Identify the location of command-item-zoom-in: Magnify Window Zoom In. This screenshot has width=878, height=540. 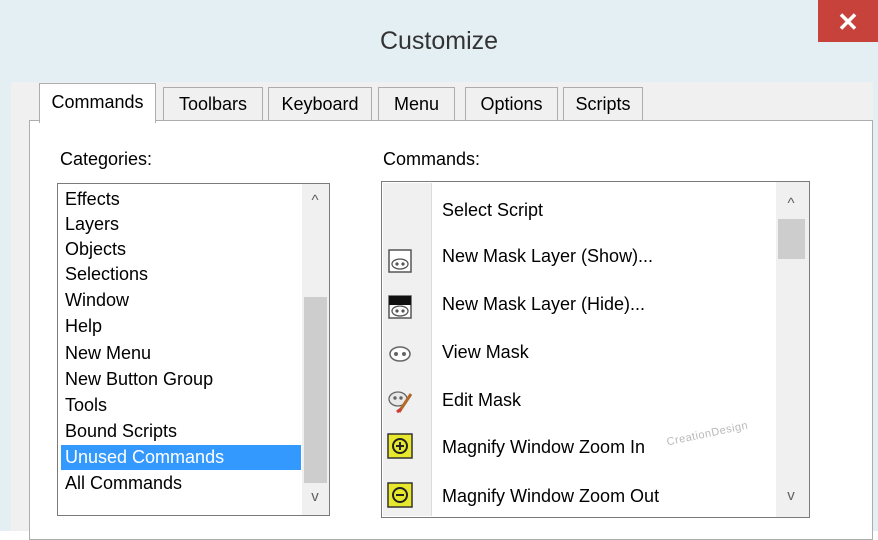
(543, 447).